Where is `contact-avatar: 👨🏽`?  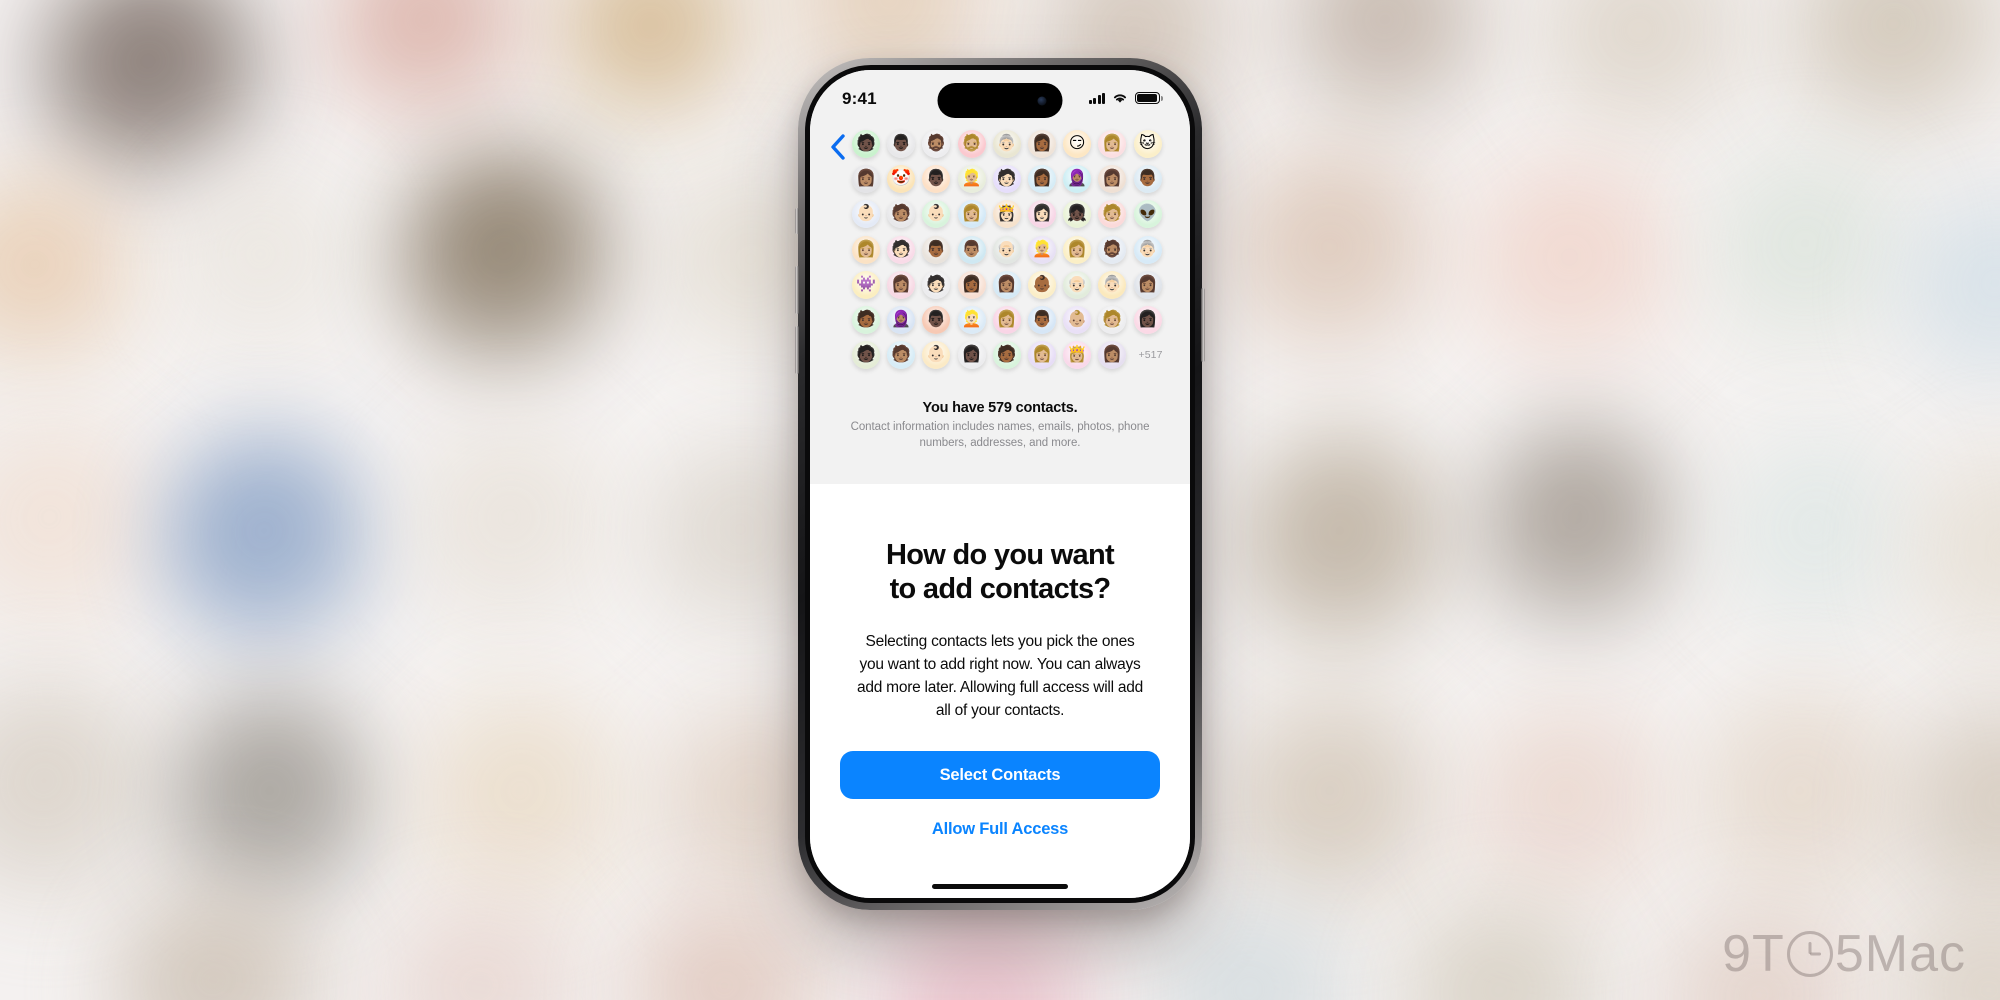 contact-avatar: 👨🏽 is located at coordinates (971, 249).